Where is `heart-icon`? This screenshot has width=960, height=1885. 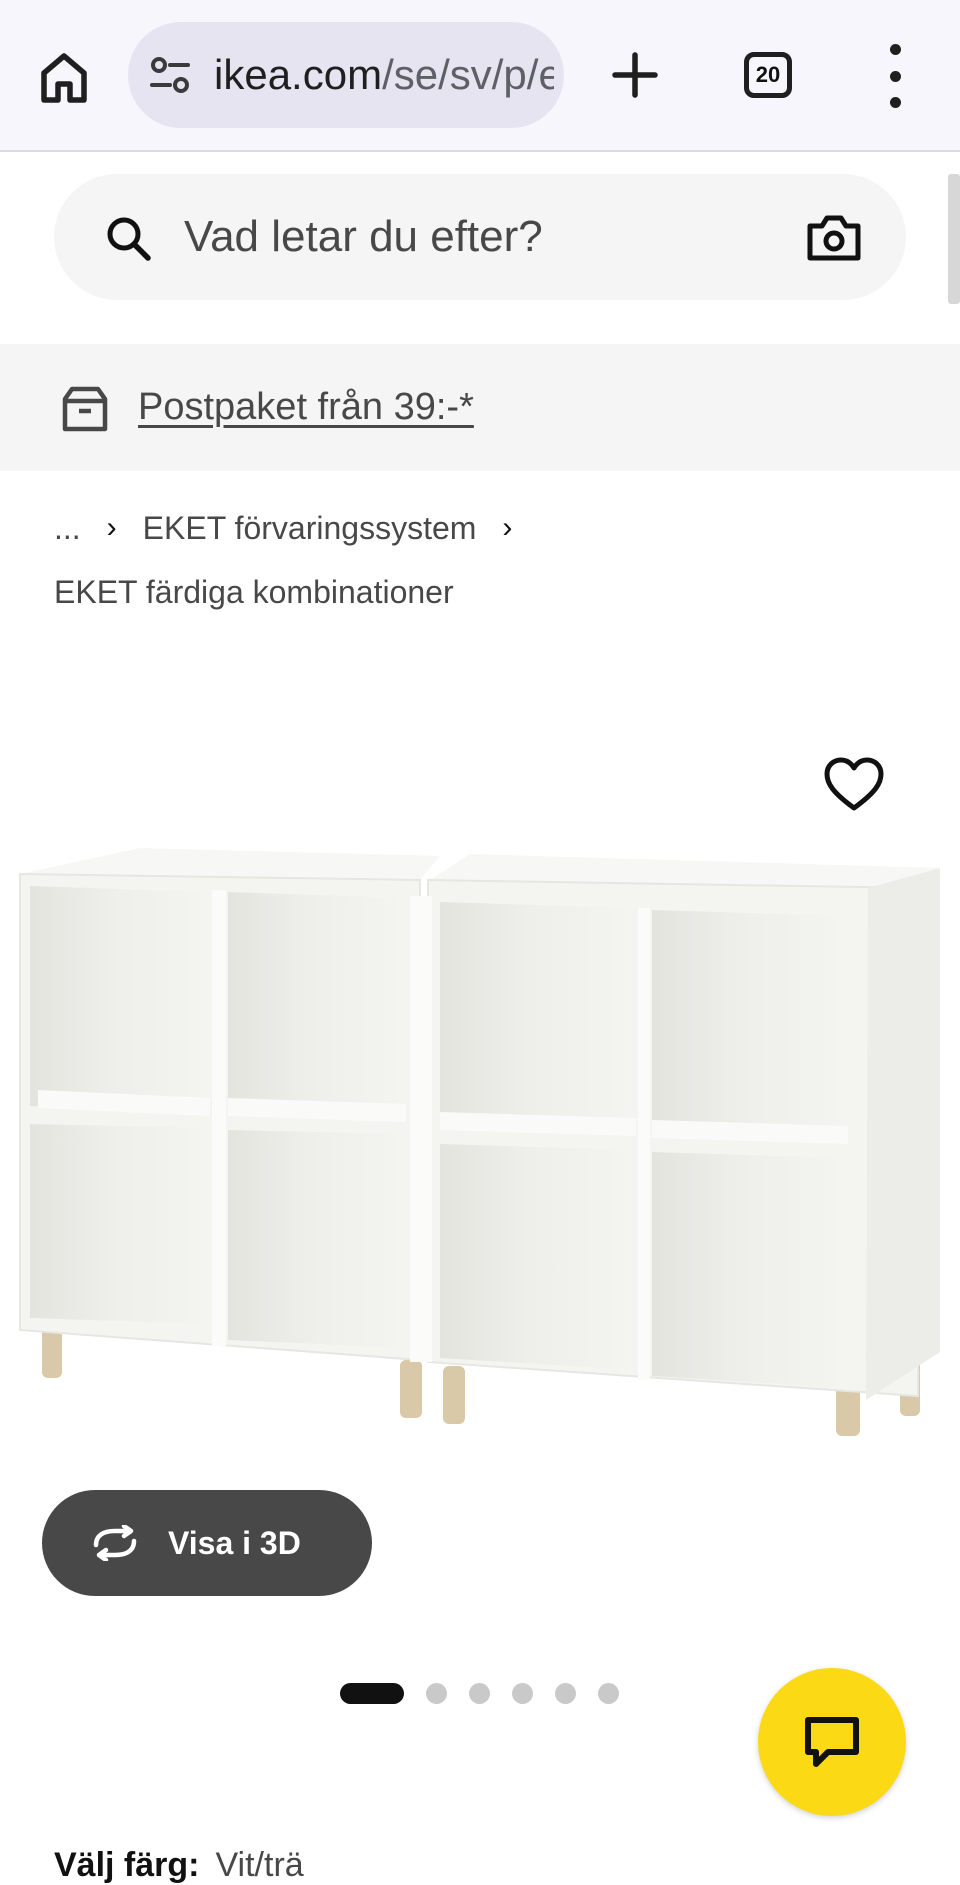 heart-icon is located at coordinates (854, 785).